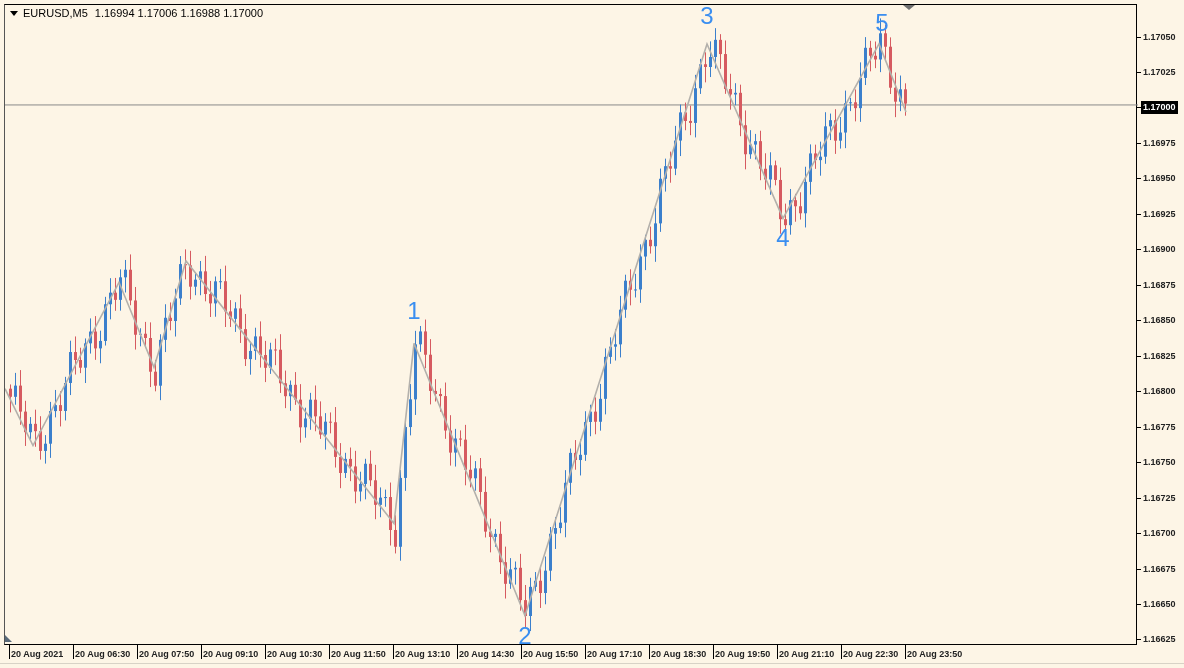 The height and width of the screenshot is (668, 1184). I want to click on time-label: 20 Aug 15:50, so click(551, 653).